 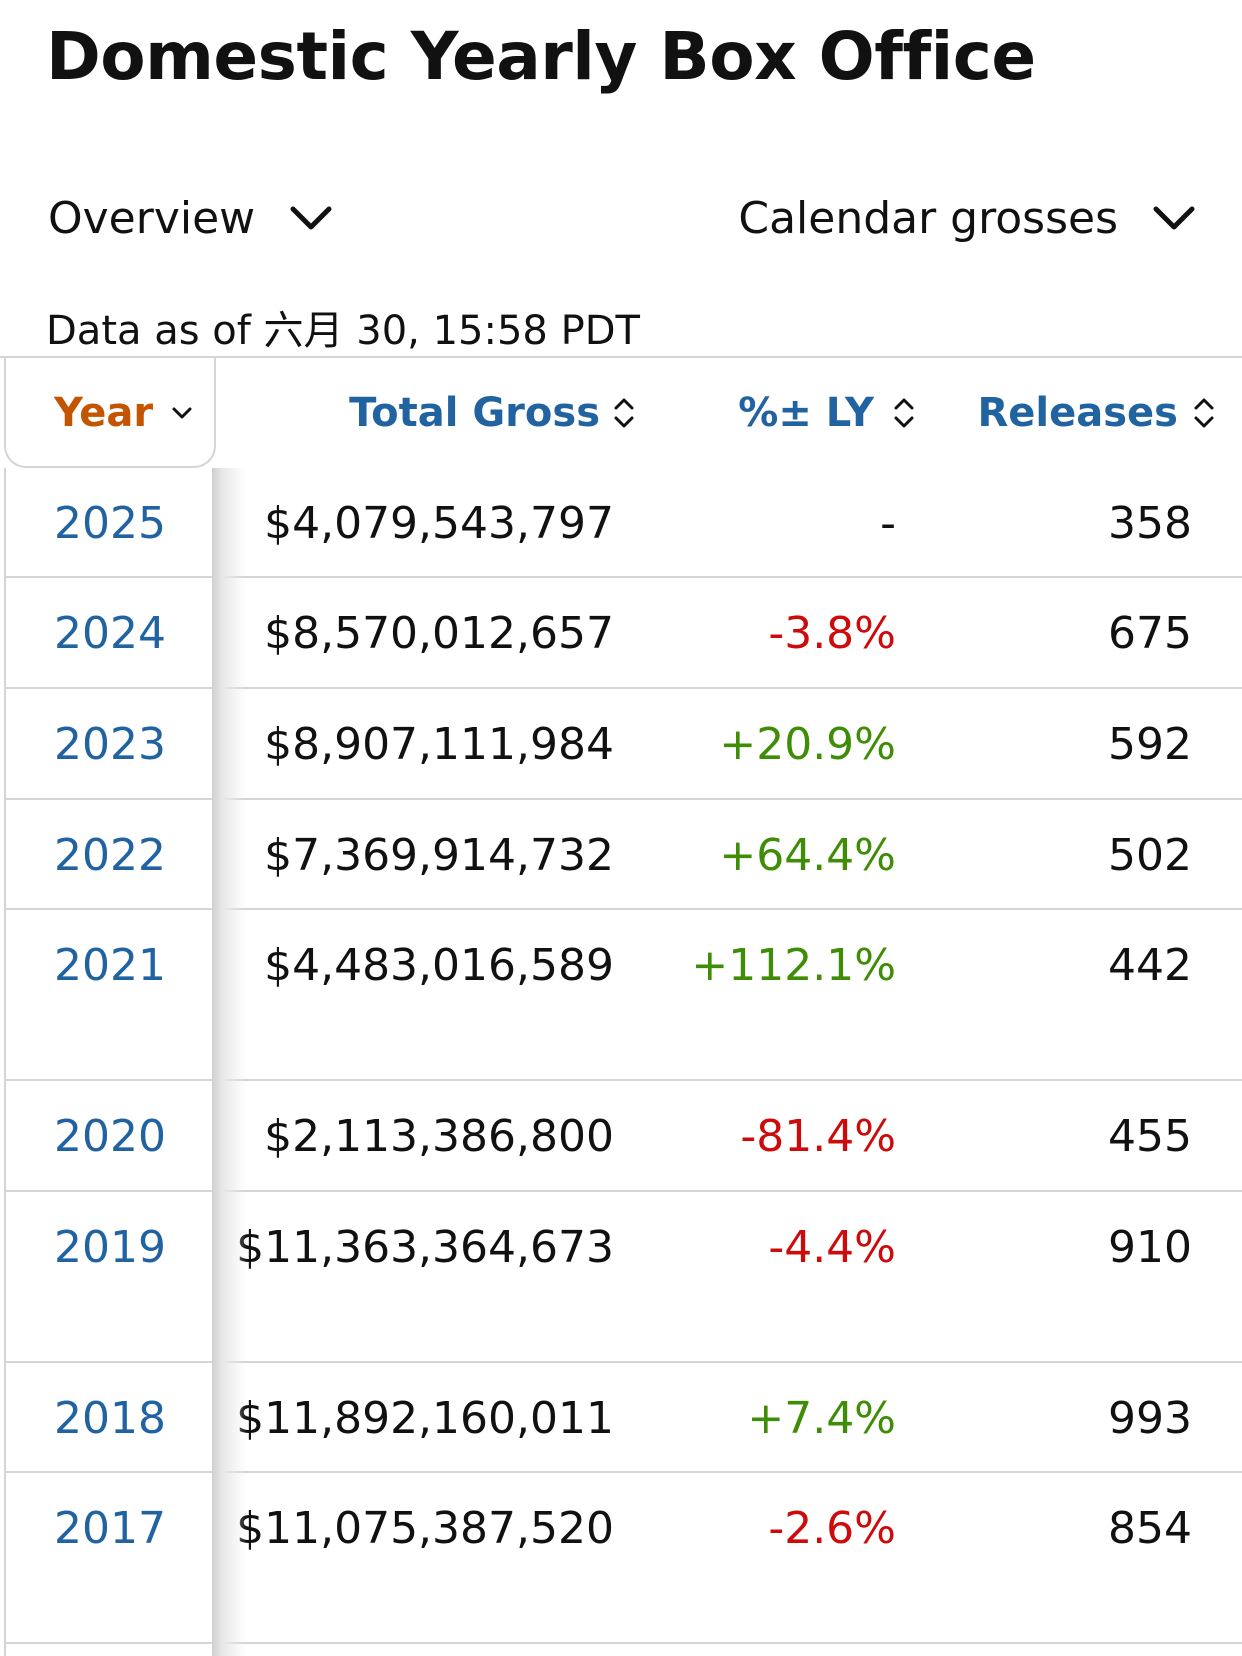 What do you see at coordinates (623, 633) in the screenshot?
I see `table-row: 2024 $8,570,012,657 -3.8% 675` at bounding box center [623, 633].